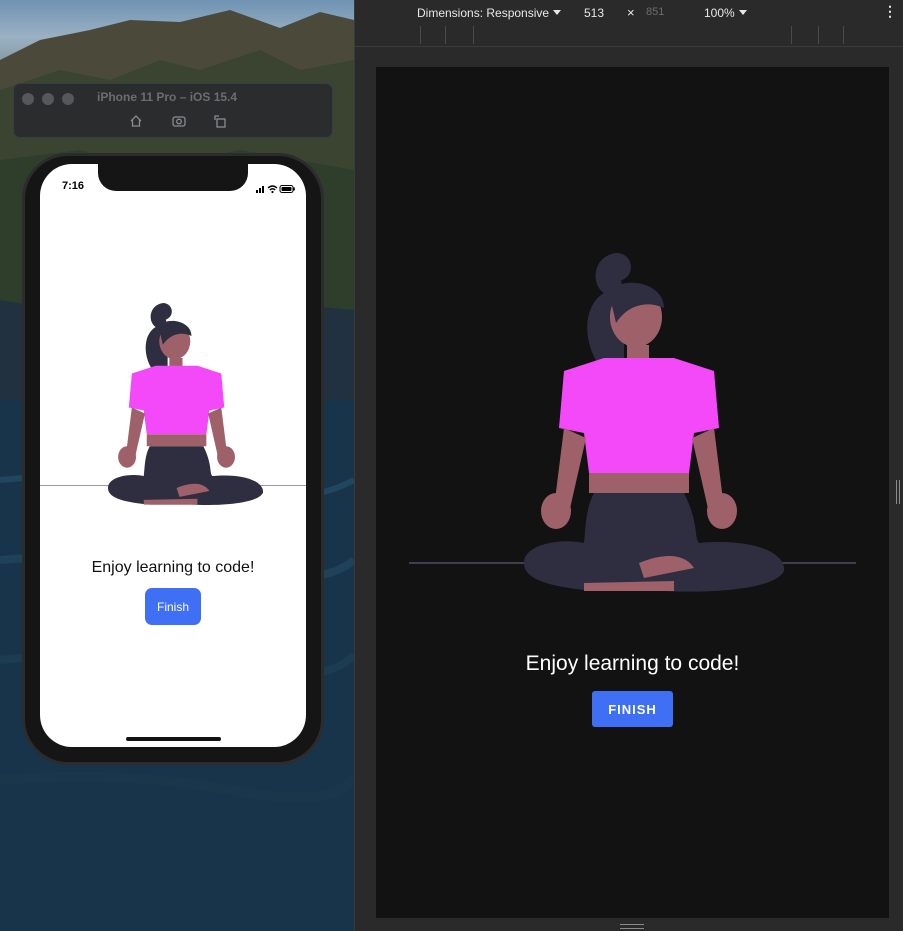  Describe the element at coordinates (890, 11) in the screenshot. I see `more-options-icon: ⋮` at that location.